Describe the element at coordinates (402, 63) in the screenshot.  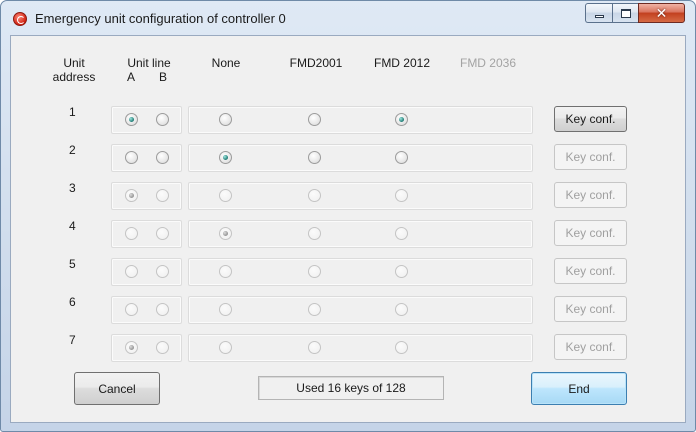
I see `type-fmd2012-header: FMD 2012` at that location.